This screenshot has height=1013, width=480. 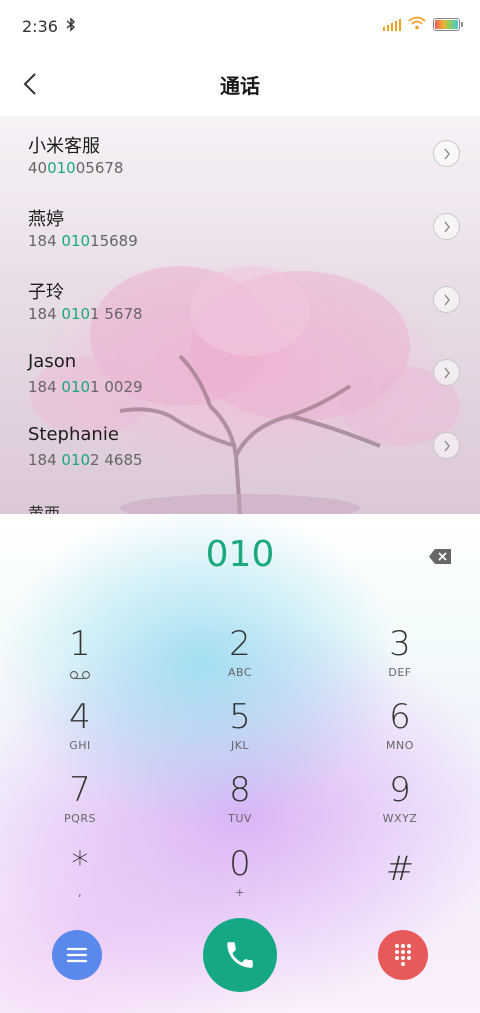 I want to click on status-time: 2:36, so click(x=40, y=26).